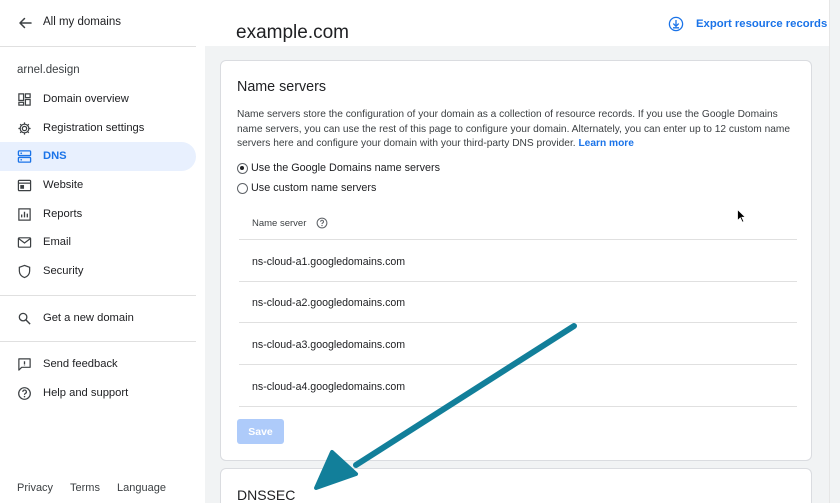 This screenshot has width=840, height=503. What do you see at coordinates (63, 214) in the screenshot?
I see `nav-label: Reports` at bounding box center [63, 214].